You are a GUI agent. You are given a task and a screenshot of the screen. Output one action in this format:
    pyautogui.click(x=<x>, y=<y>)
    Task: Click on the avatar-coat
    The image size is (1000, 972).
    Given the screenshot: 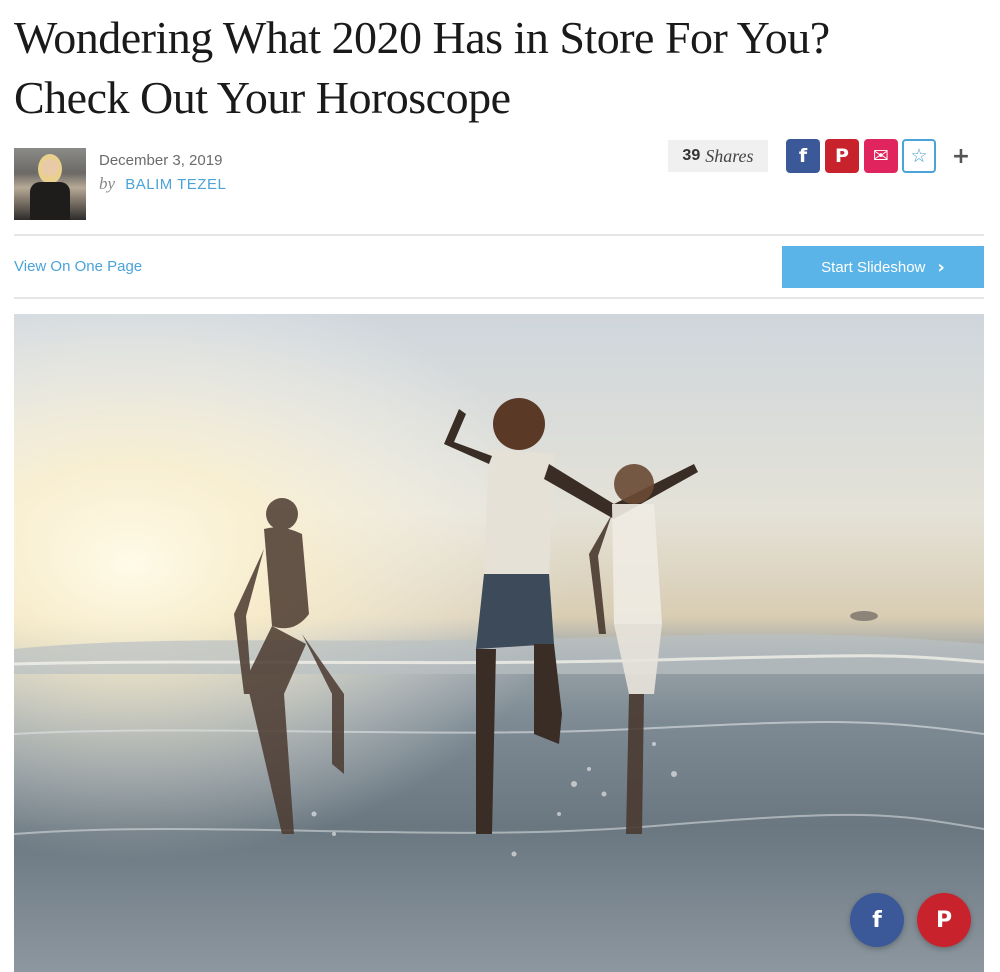 What is the action you would take?
    pyautogui.click(x=50, y=201)
    